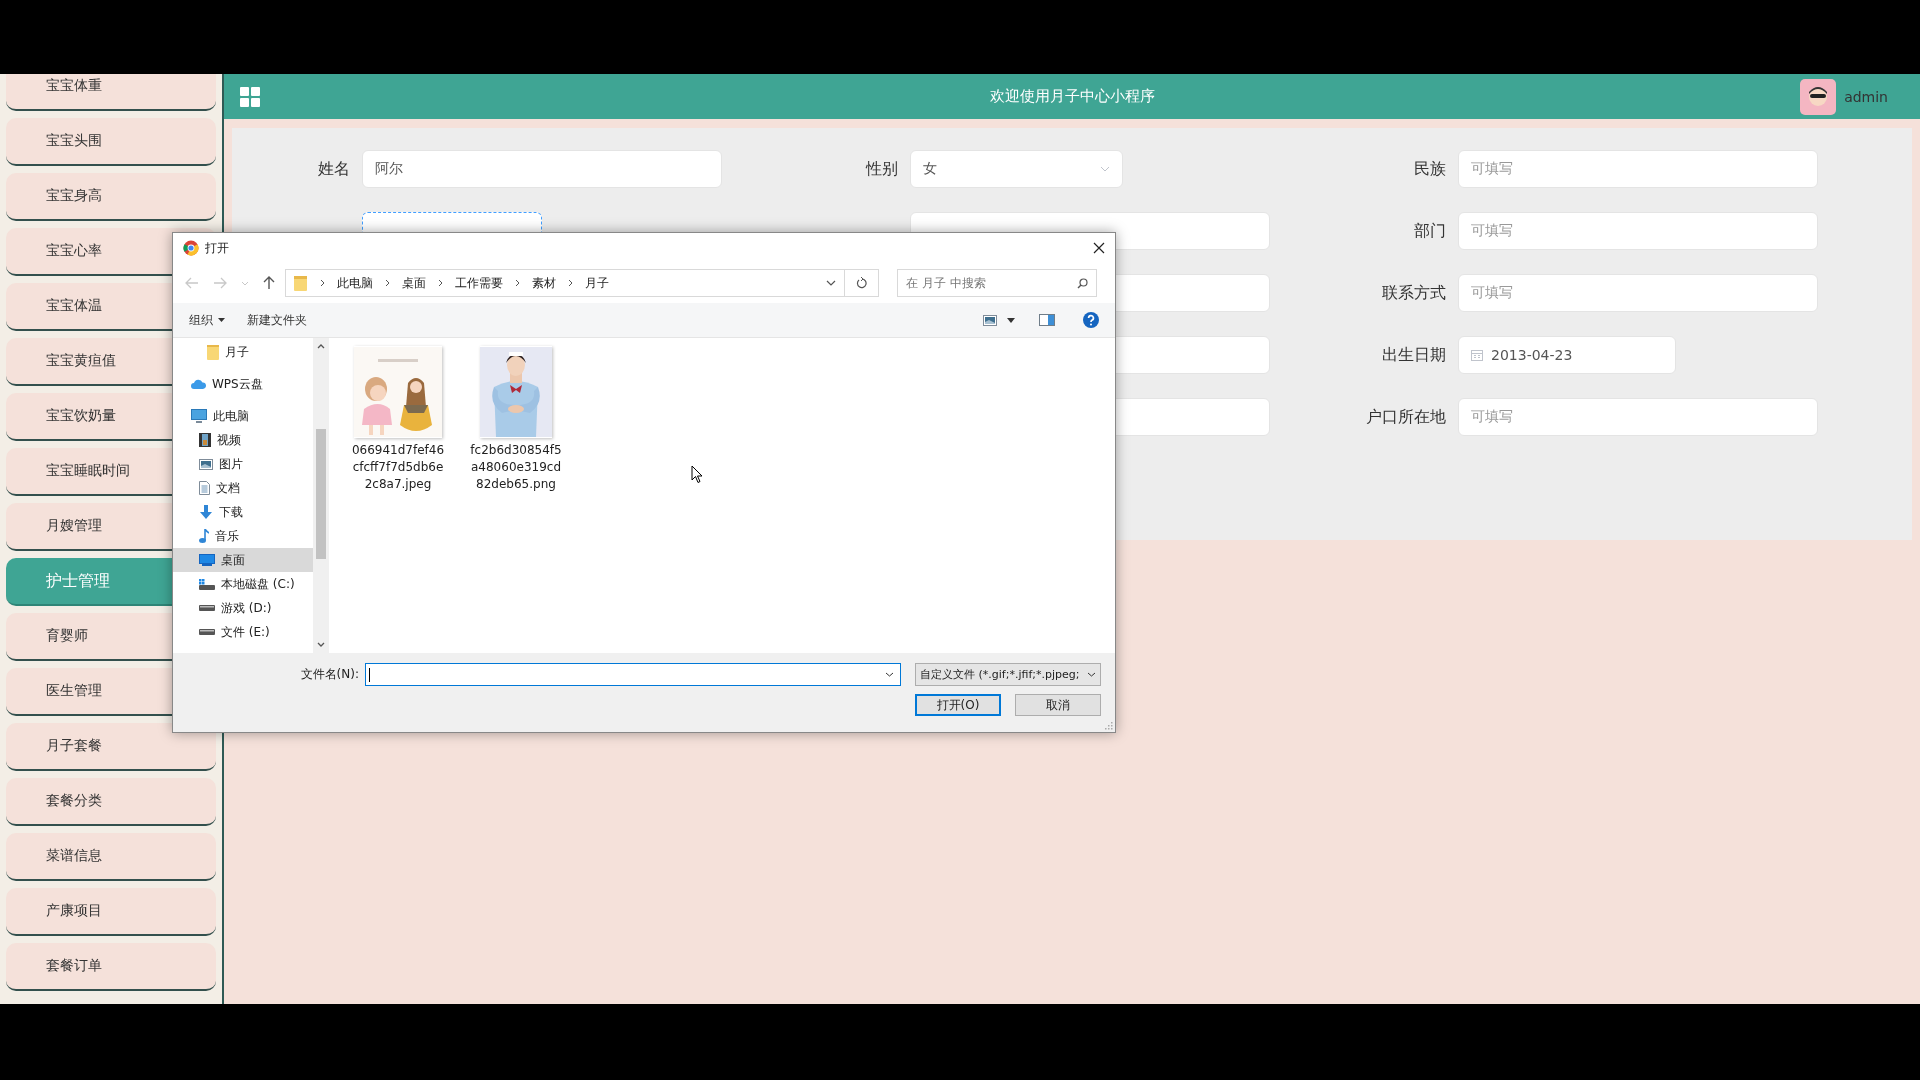 This screenshot has height=1080, width=1920. Describe the element at coordinates (516, 419) in the screenshot. I see `file-item: fc2b6d30854f5a48060e319cd82deb65.png` at that location.